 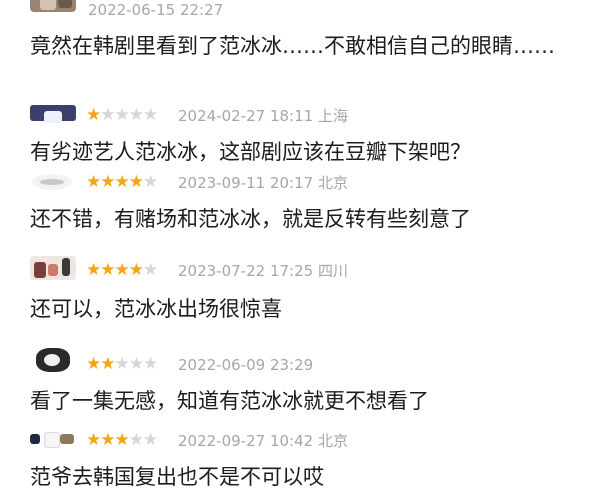 What do you see at coordinates (332, 116) in the screenshot?
I see `comment-location: 上海` at bounding box center [332, 116].